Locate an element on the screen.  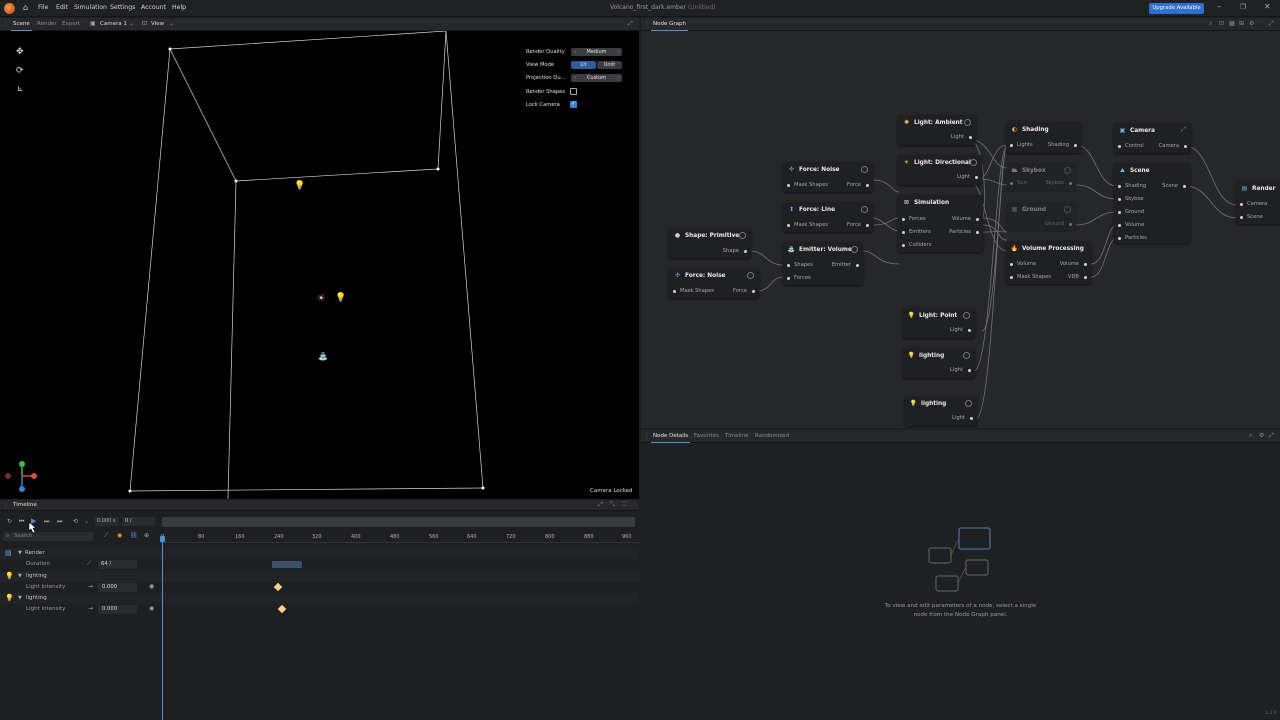
settings-icon: ⚙ is located at coordinates (1261, 435).